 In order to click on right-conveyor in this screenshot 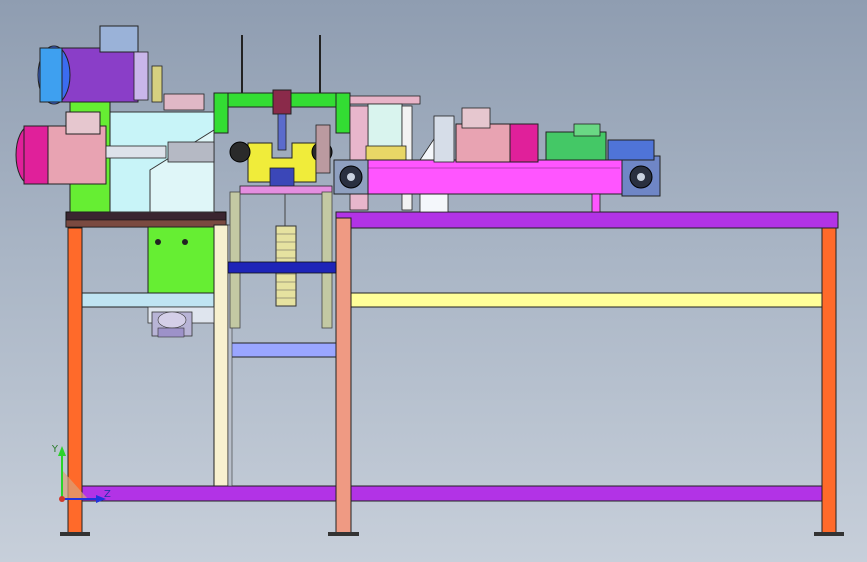, I will do `click(497, 154)`.